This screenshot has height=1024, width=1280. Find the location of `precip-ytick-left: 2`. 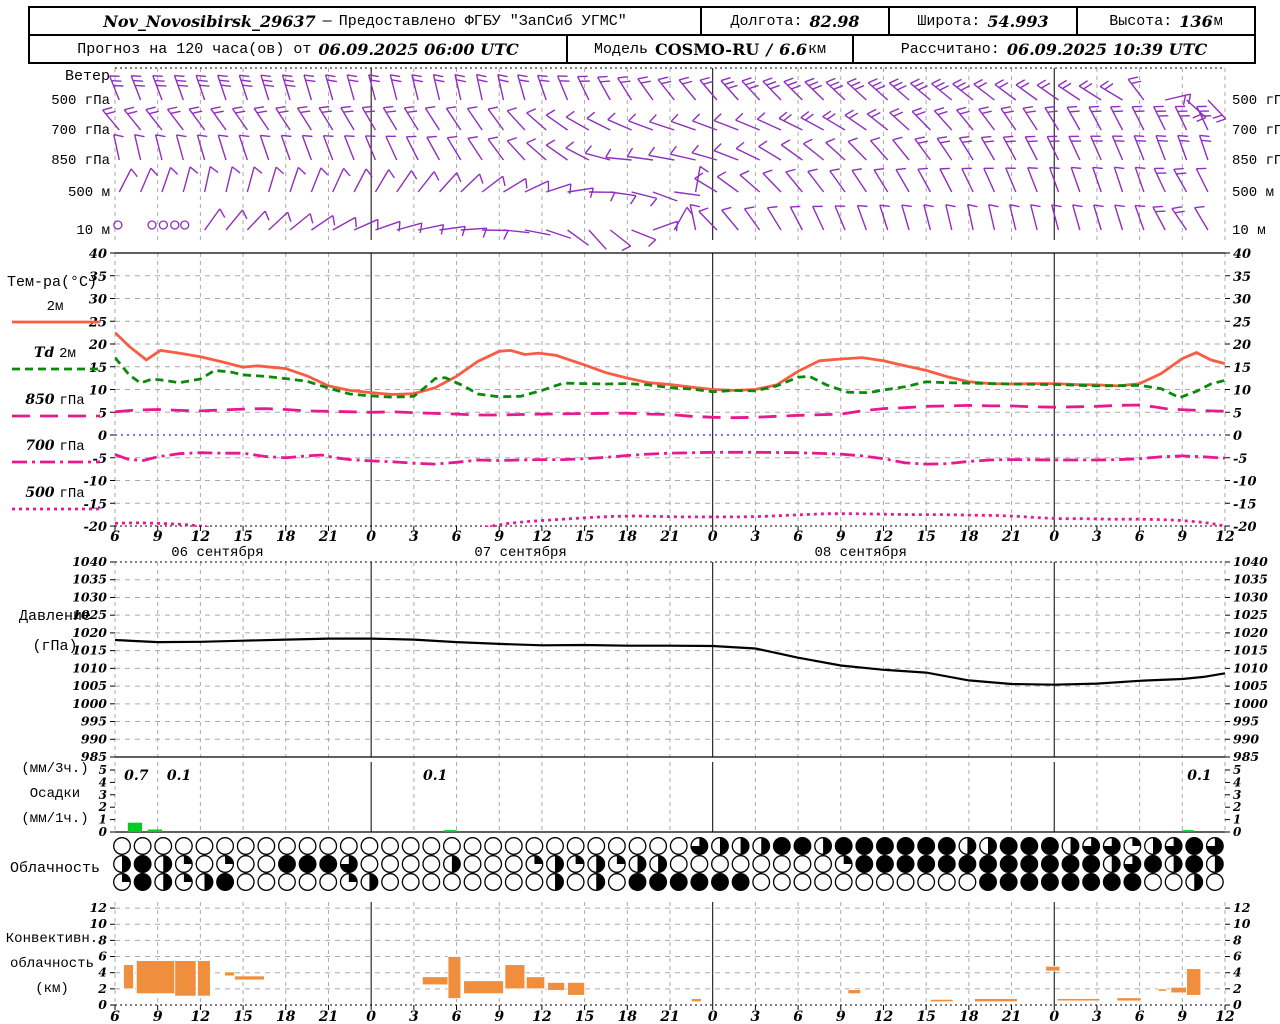

precip-ytick-left: 2 is located at coordinates (102, 807).